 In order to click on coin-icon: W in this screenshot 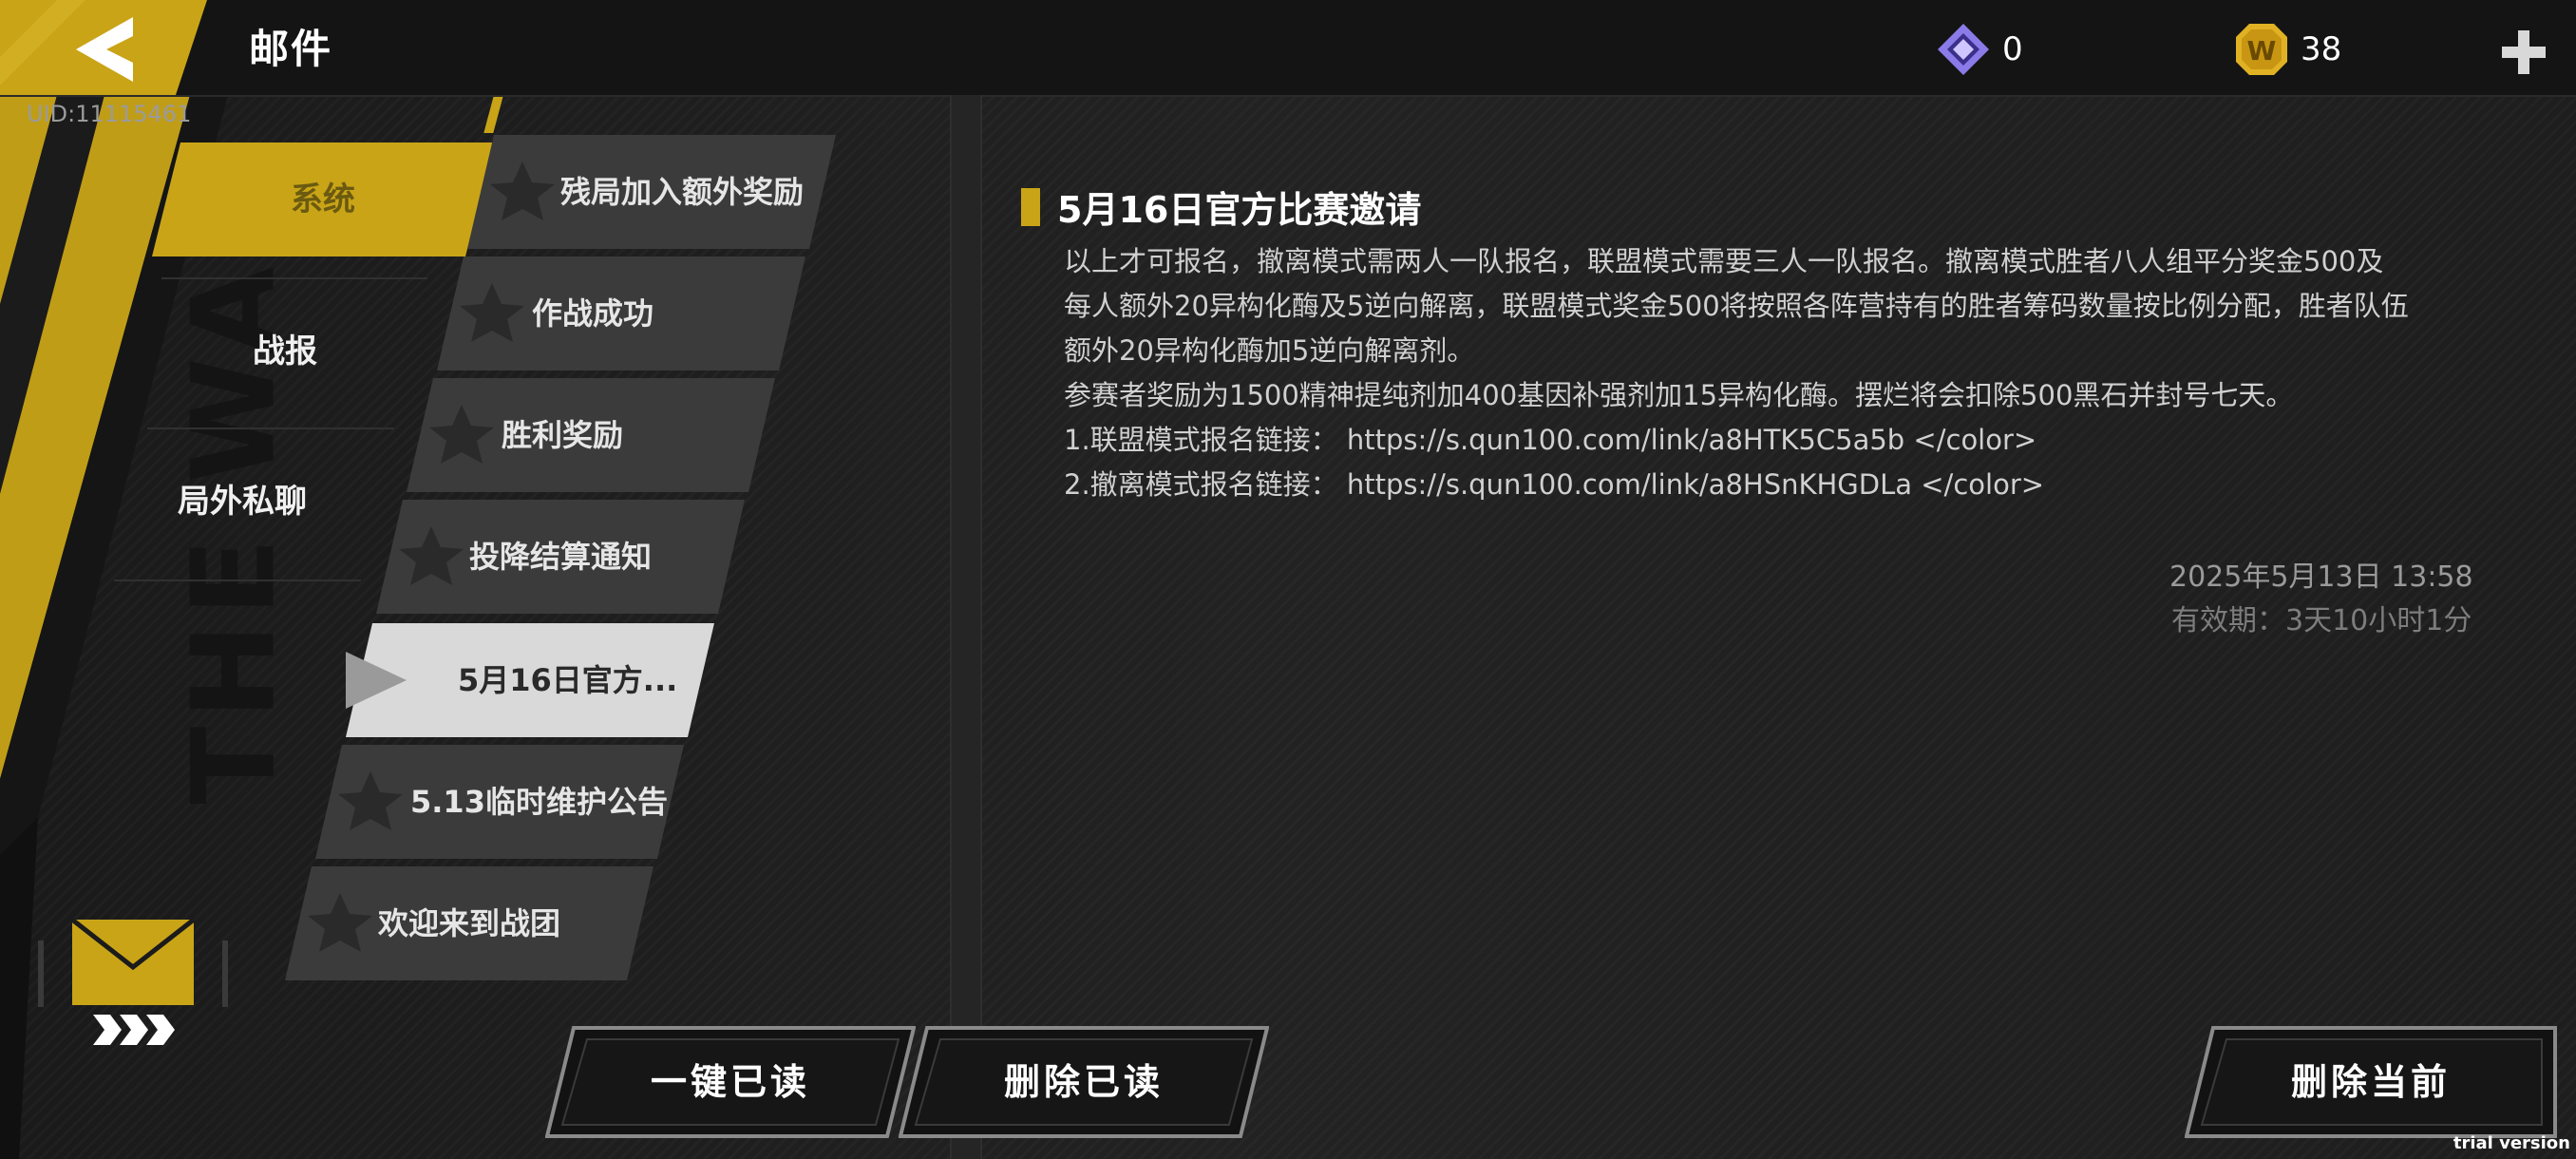, I will do `click(2261, 49)`.